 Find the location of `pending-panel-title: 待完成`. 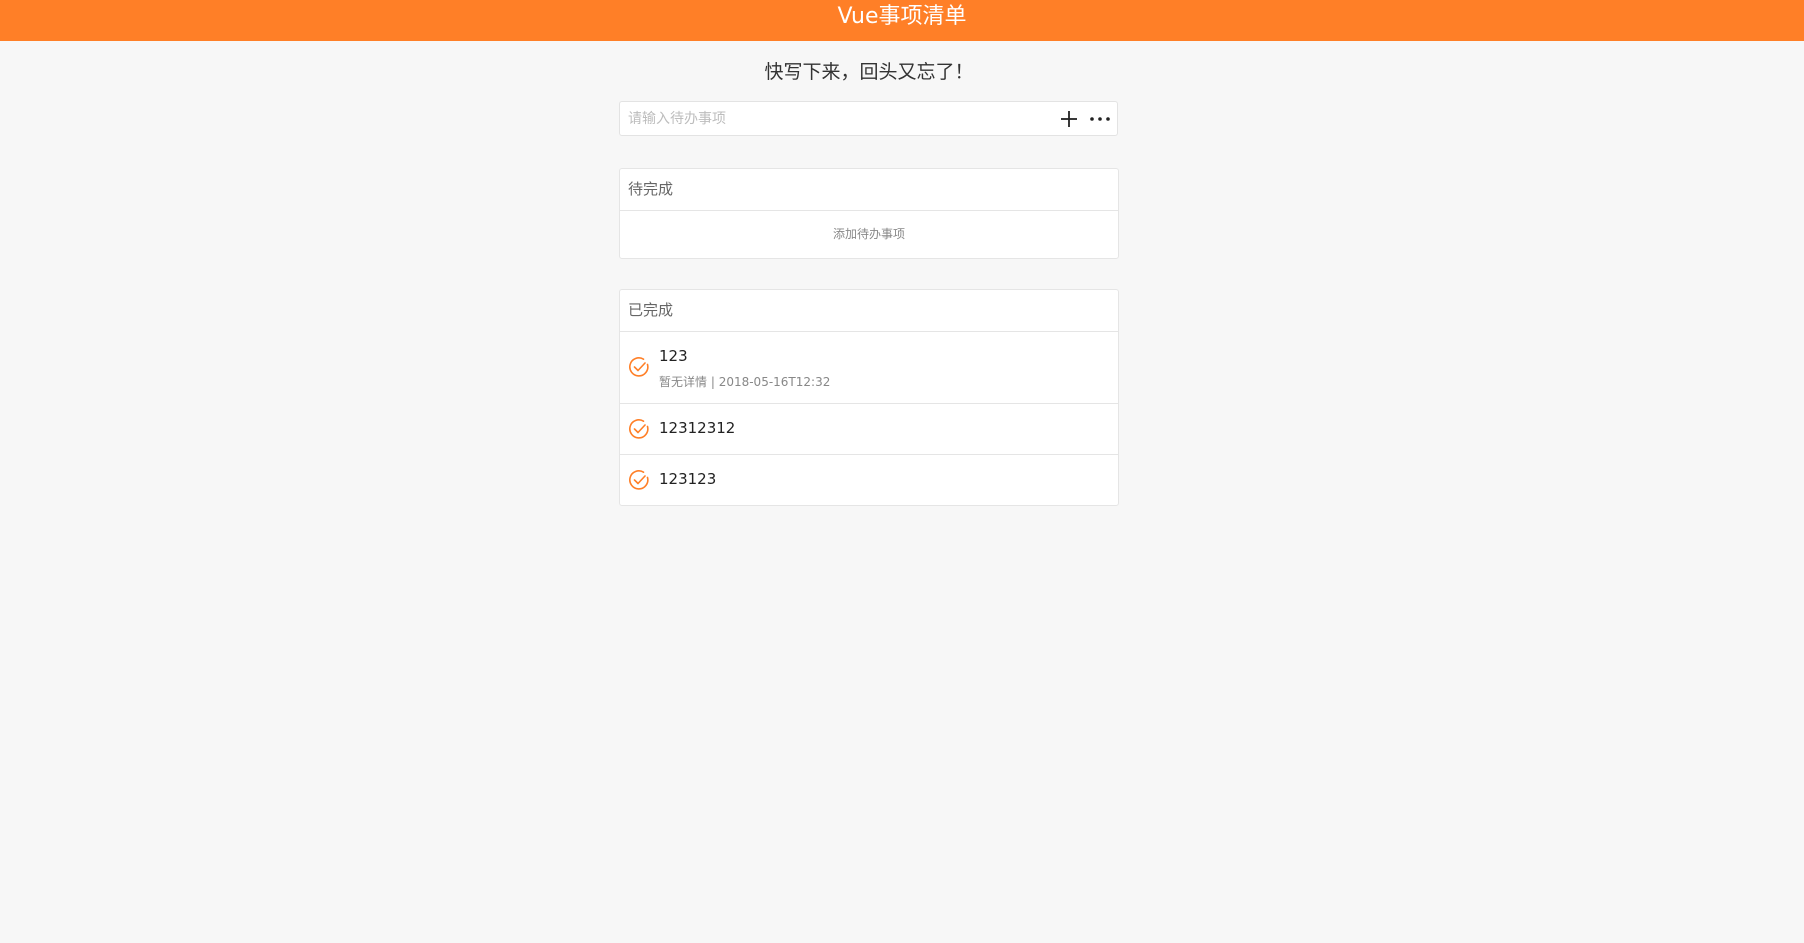

pending-panel-title: 待完成 is located at coordinates (869, 190).